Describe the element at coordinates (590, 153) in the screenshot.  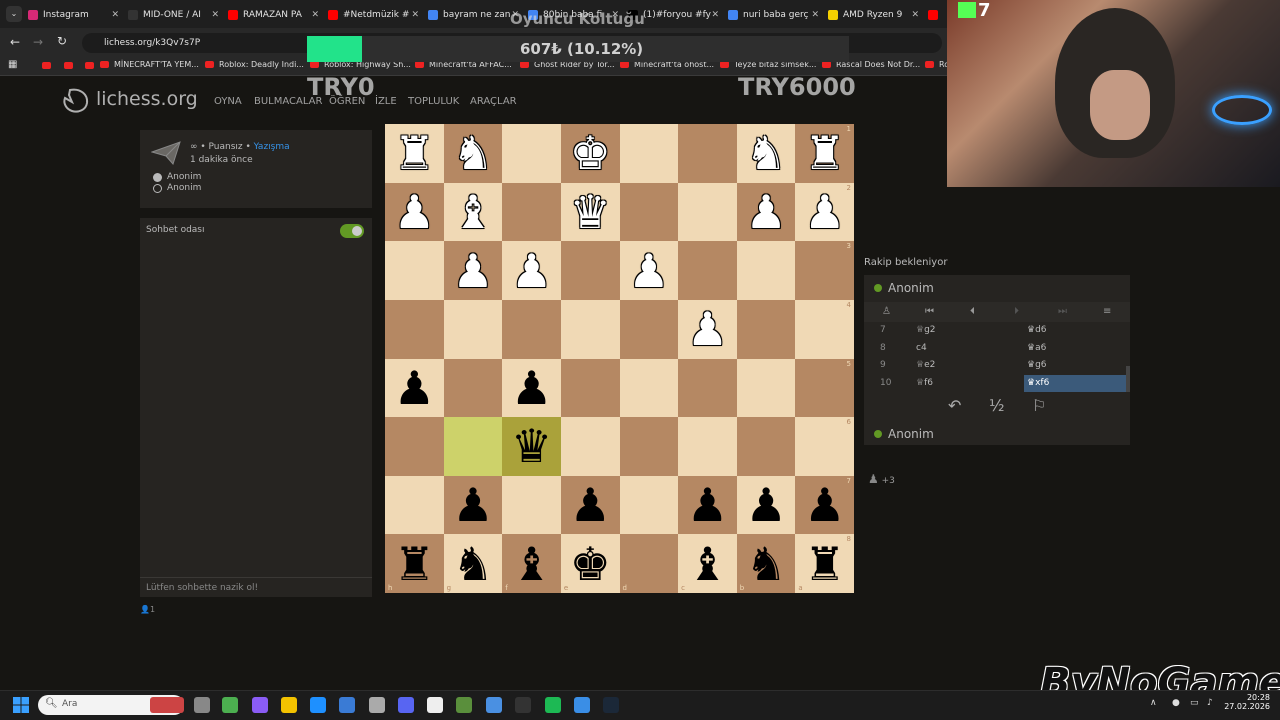
I see `white-king-piece: ♚` at that location.